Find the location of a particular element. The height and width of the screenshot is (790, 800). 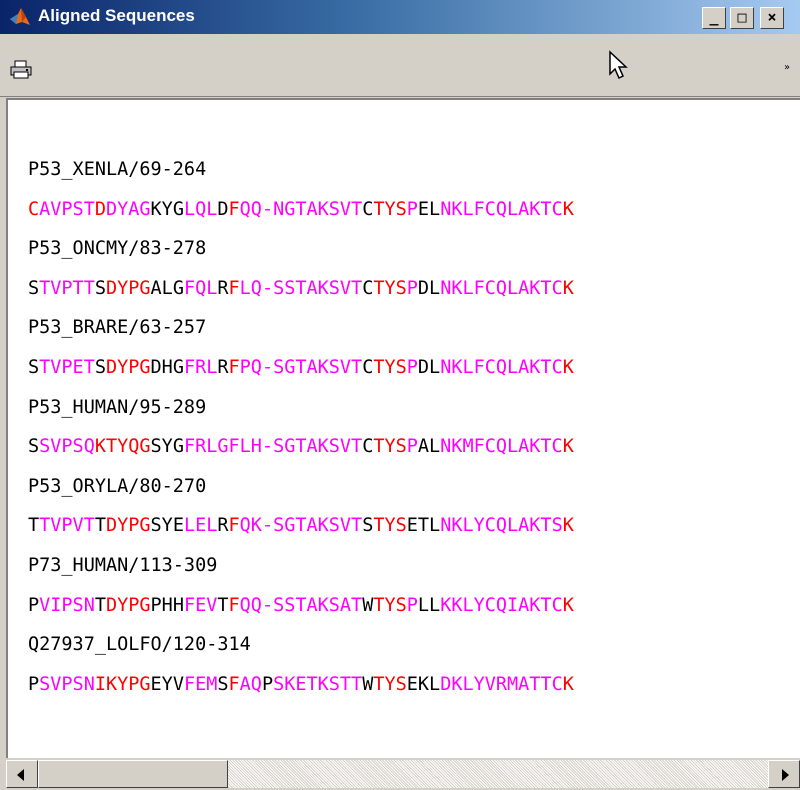

residue-segment: LQ- is located at coordinates (256, 288).